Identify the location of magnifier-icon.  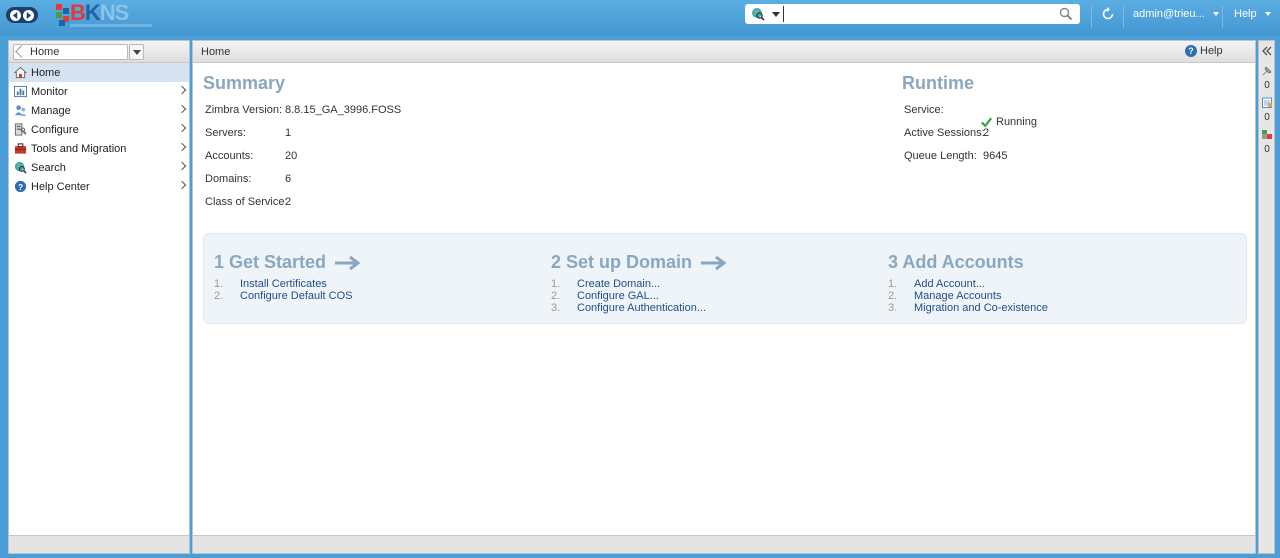
(1066, 14).